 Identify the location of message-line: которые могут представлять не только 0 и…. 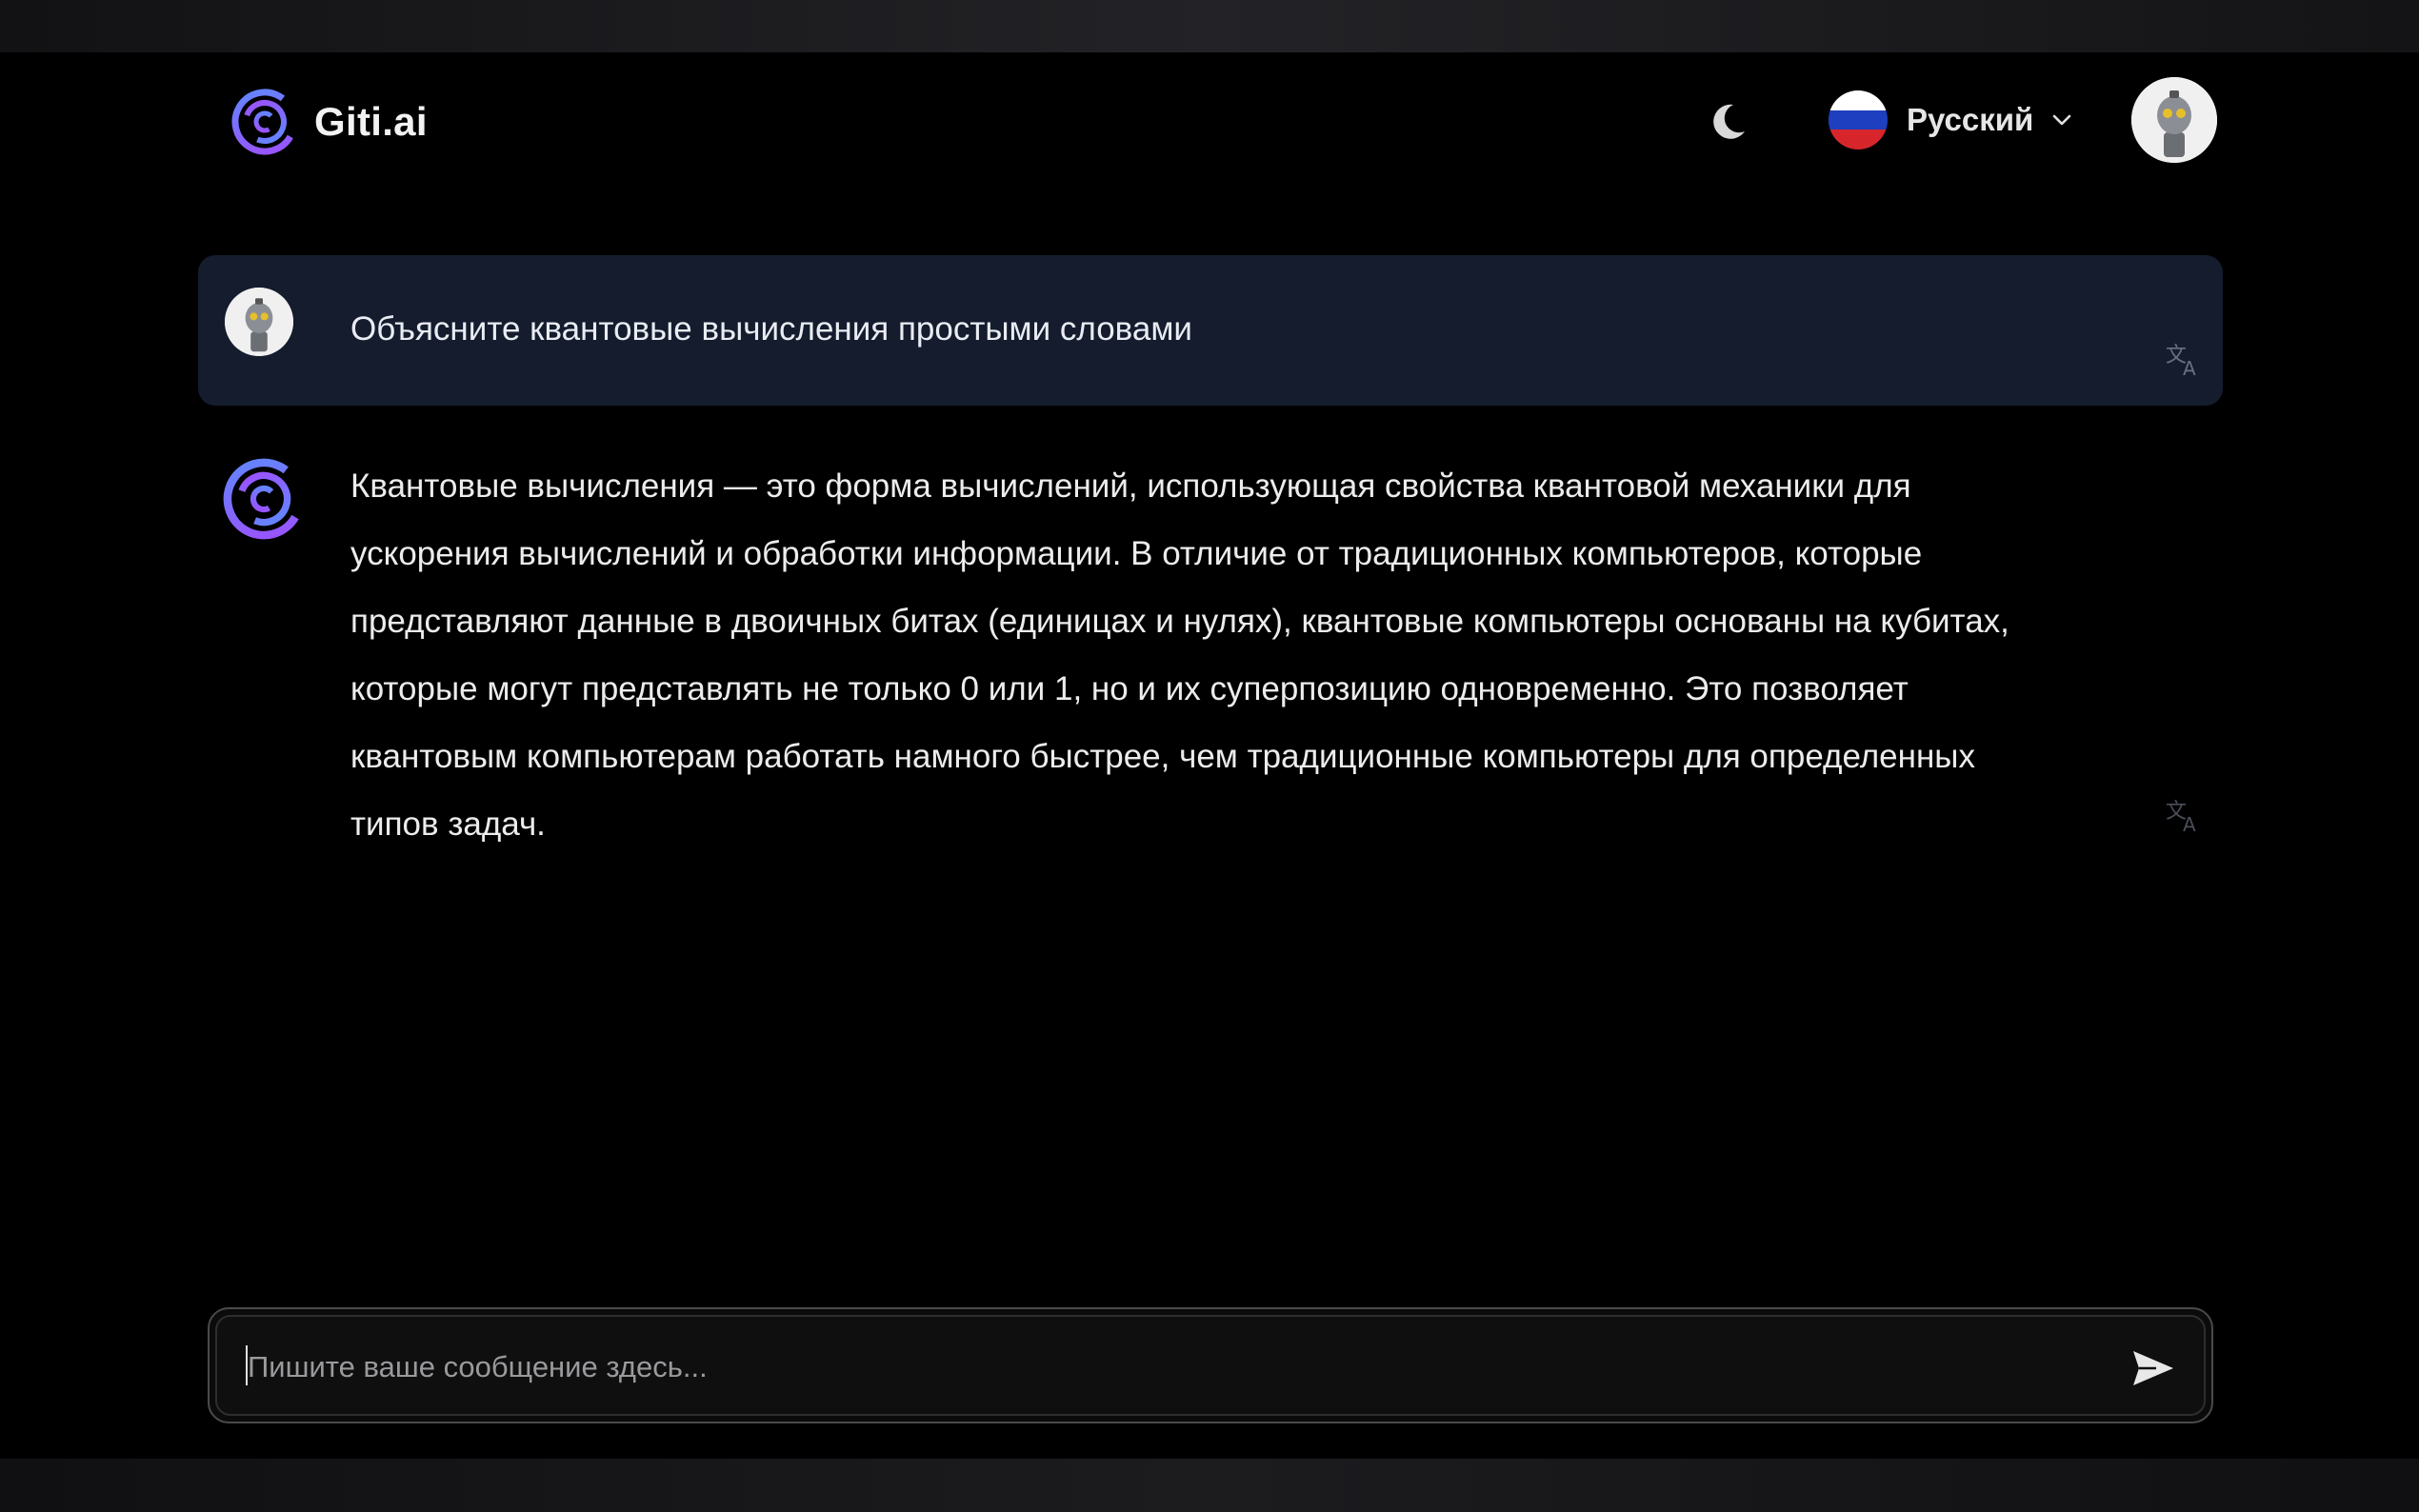
(1129, 688).